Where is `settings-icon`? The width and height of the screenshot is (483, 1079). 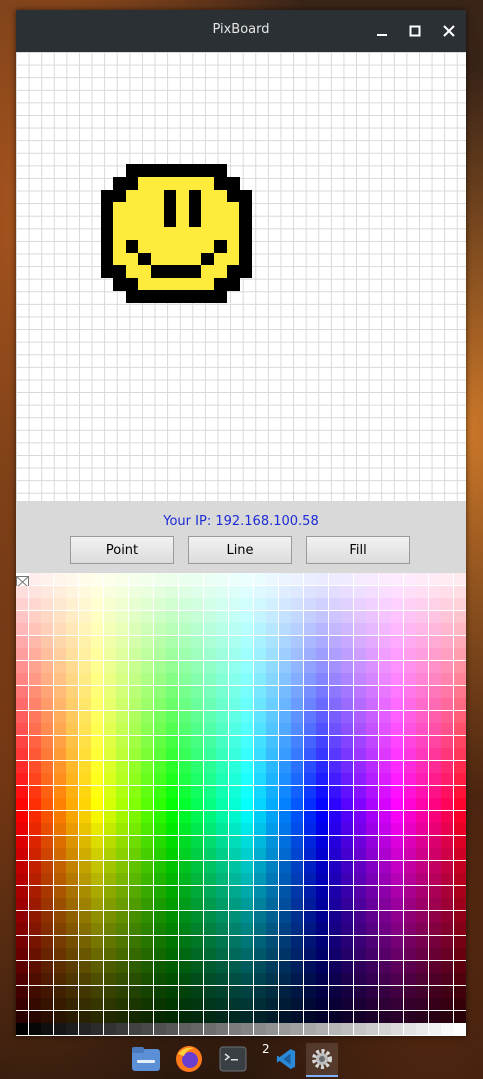
settings-icon is located at coordinates (322, 1060).